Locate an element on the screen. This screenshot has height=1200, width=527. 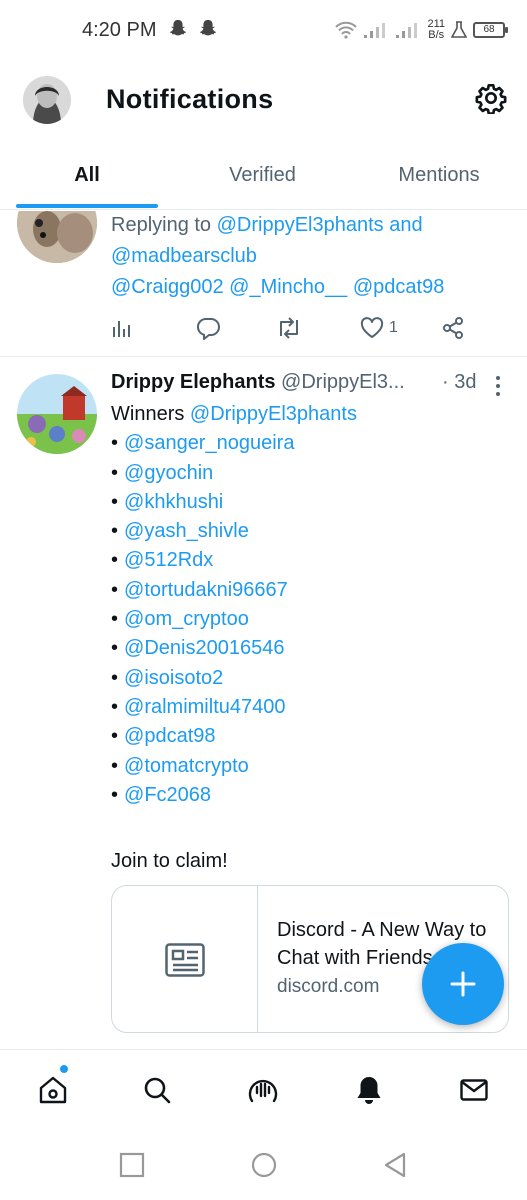
replying-to: Replying to @DrippyEl3phants and is located at coordinates (267, 225).